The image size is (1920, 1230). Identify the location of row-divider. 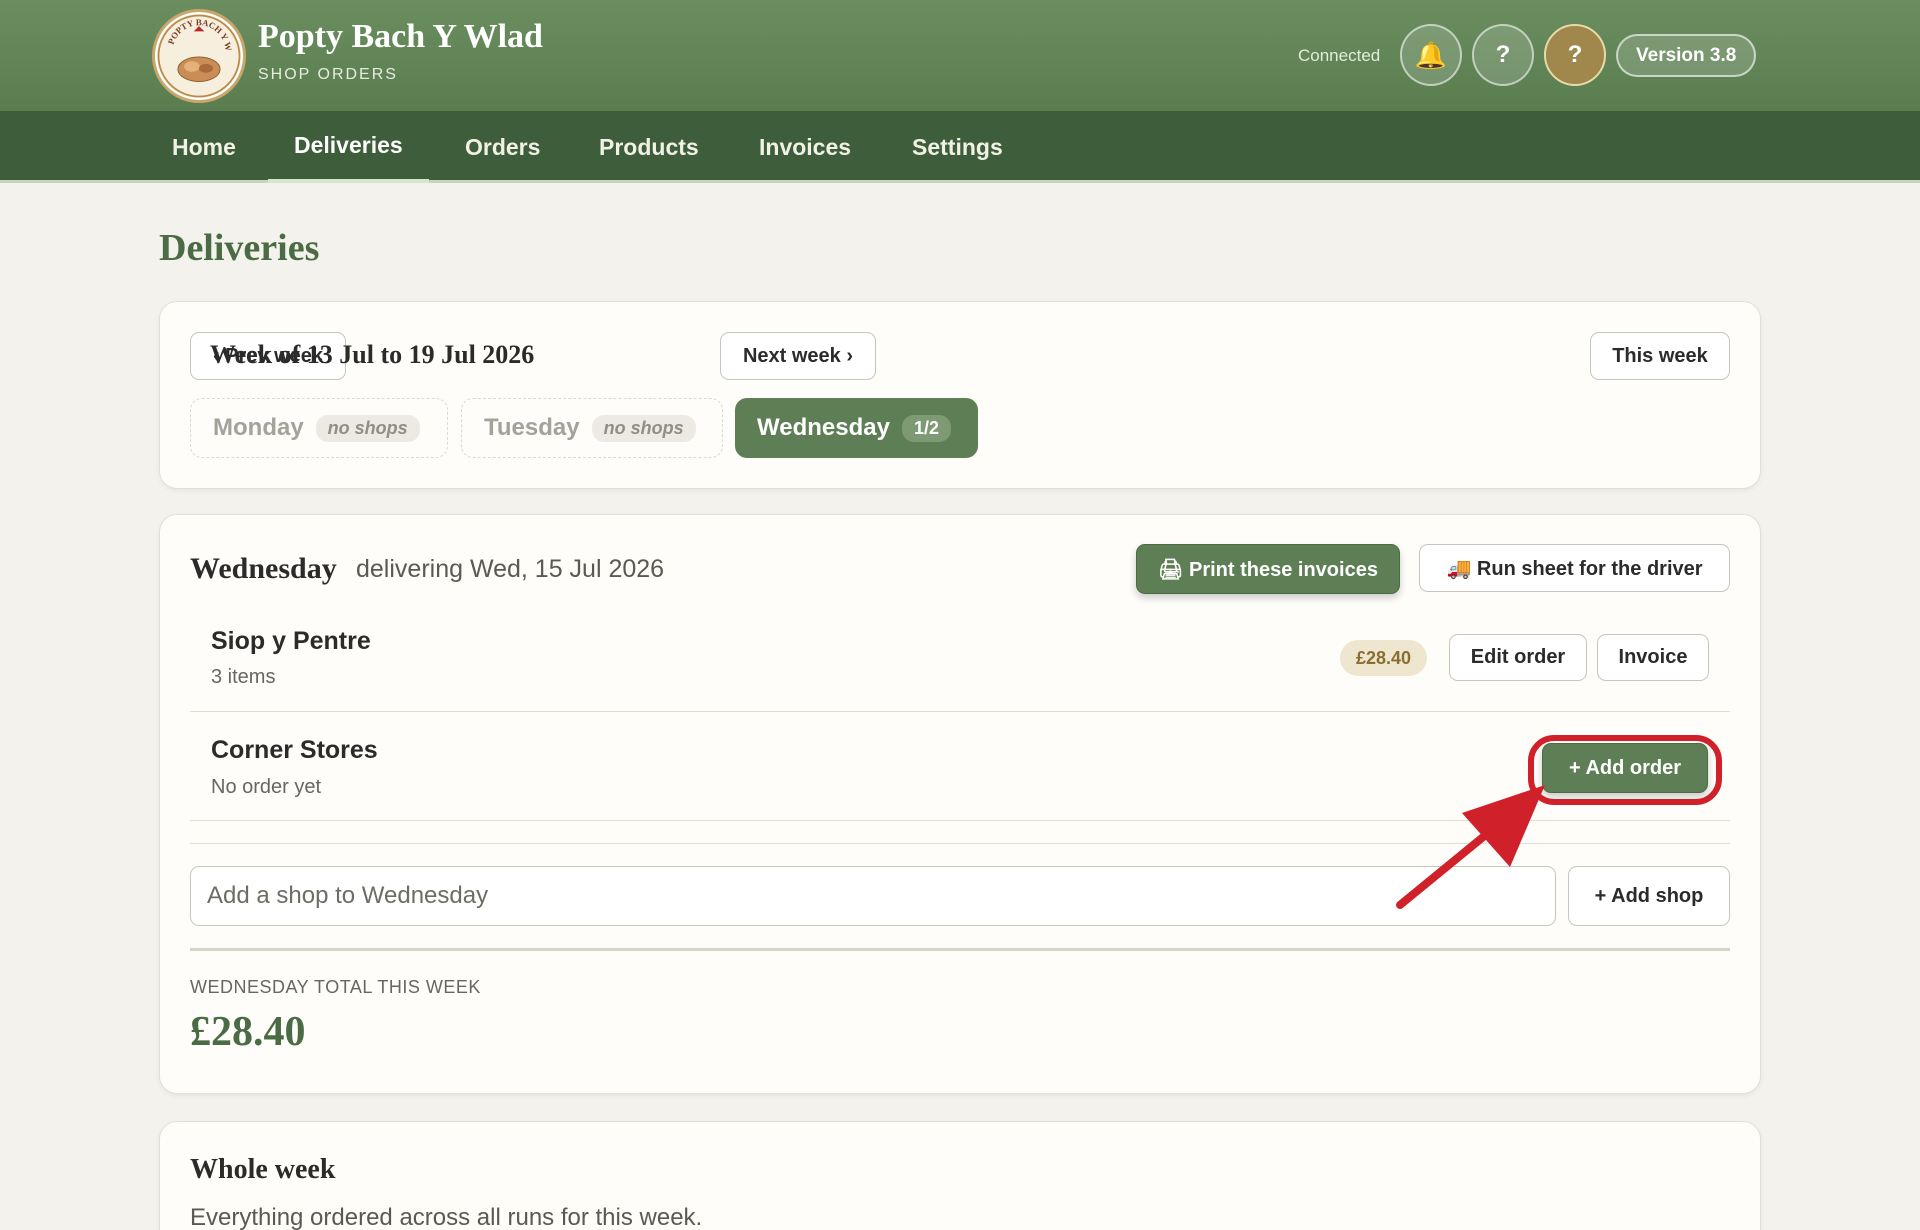
(960, 711).